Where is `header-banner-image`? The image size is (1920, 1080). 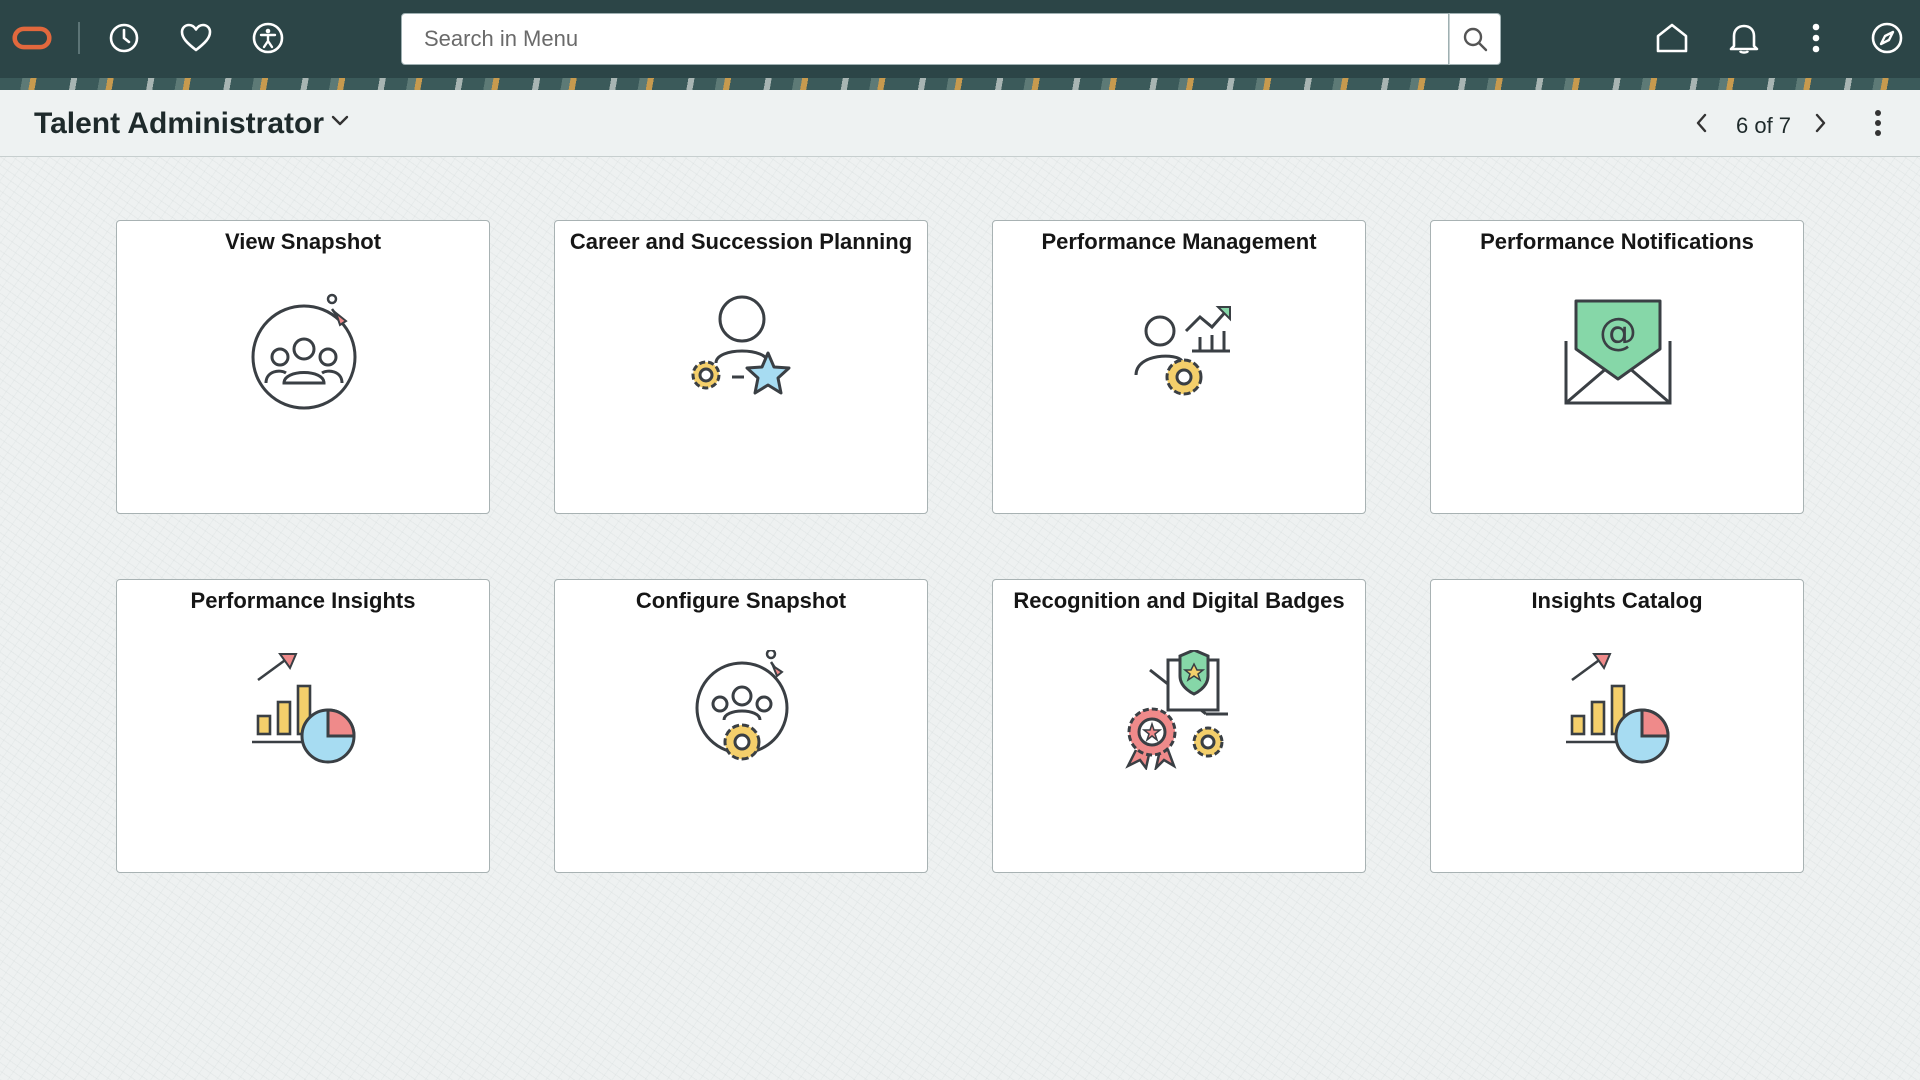 header-banner-image is located at coordinates (960, 84).